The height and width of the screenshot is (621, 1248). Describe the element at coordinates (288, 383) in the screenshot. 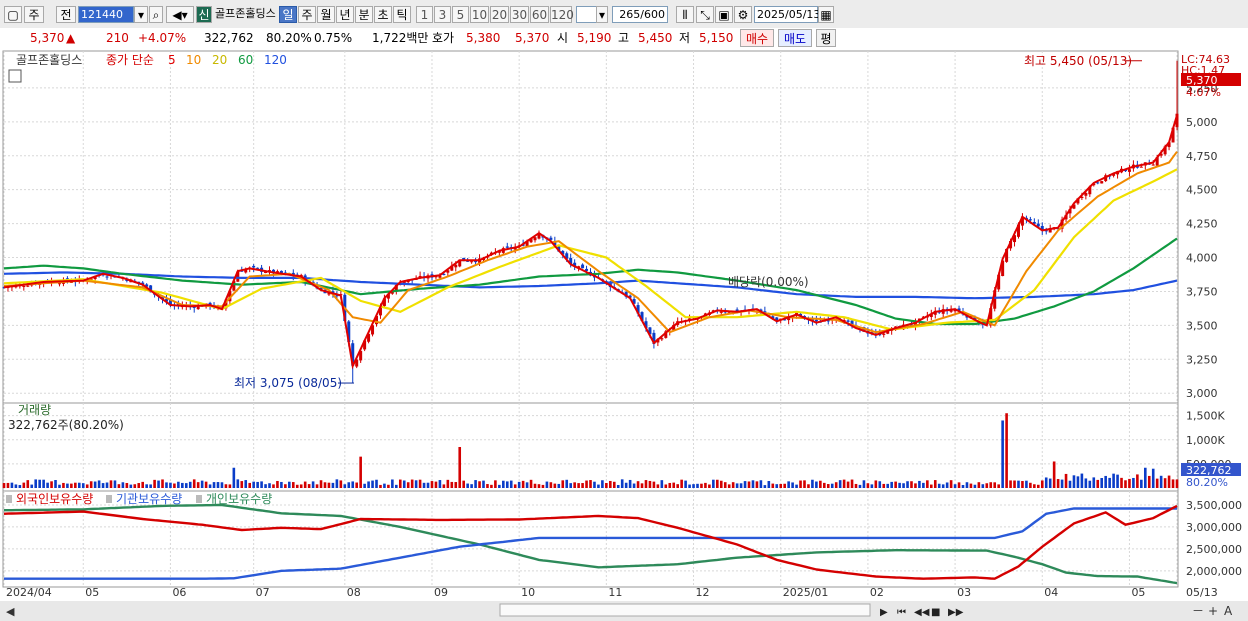

I see `low-annotation: 최저 3,075 (08/05)` at that location.